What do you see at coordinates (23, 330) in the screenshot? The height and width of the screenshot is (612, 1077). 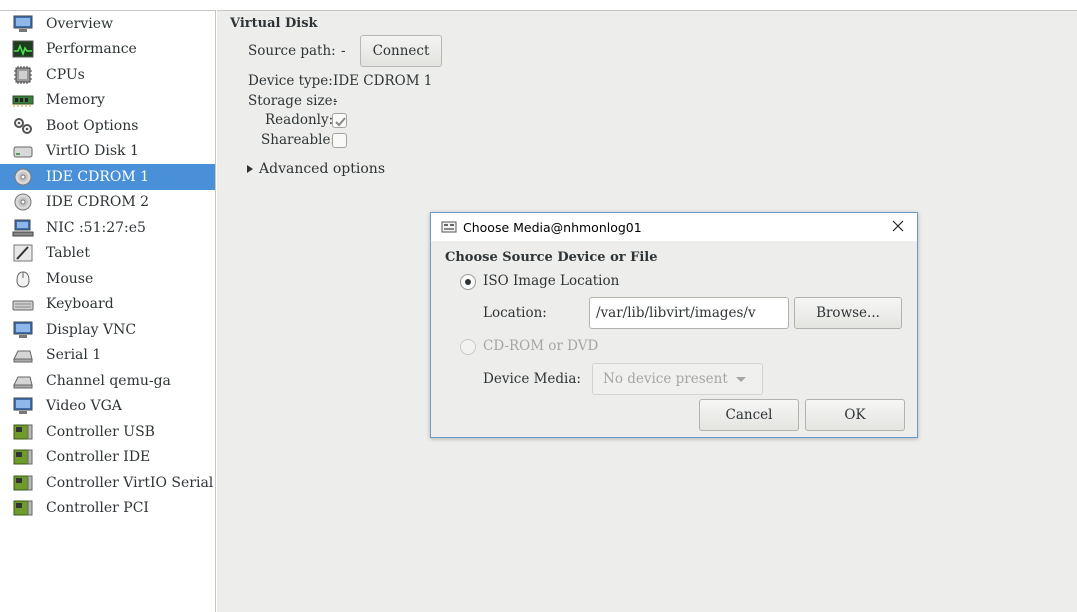 I see `display-monitor-icon` at bounding box center [23, 330].